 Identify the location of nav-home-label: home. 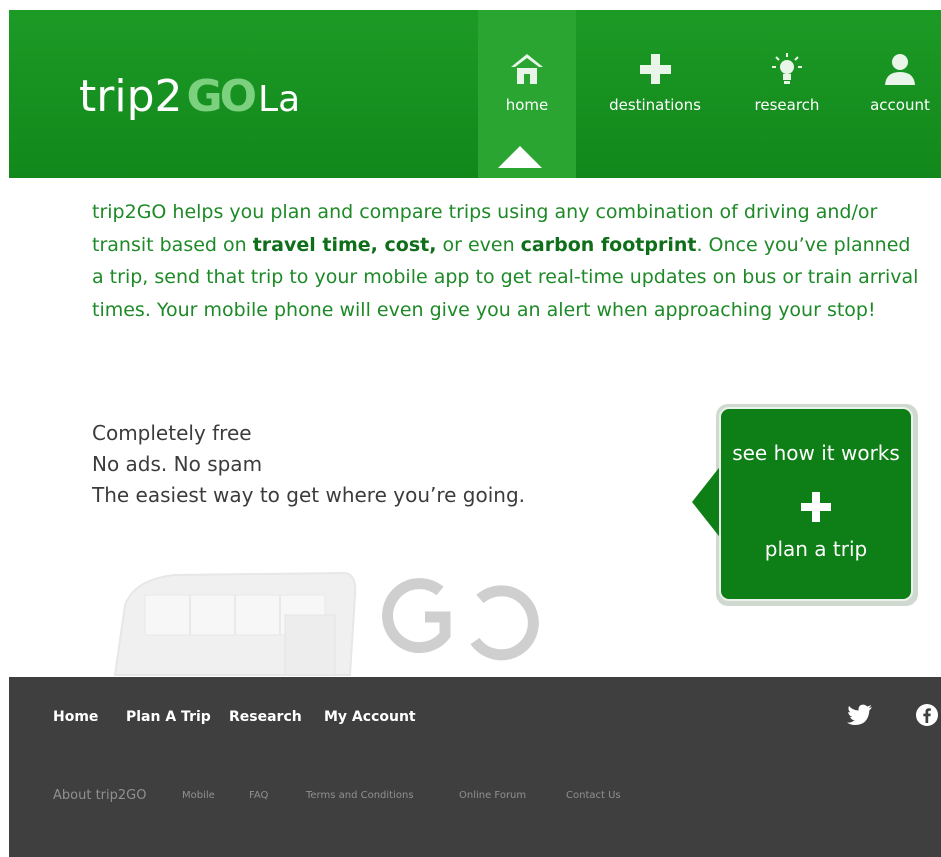
(527, 105).